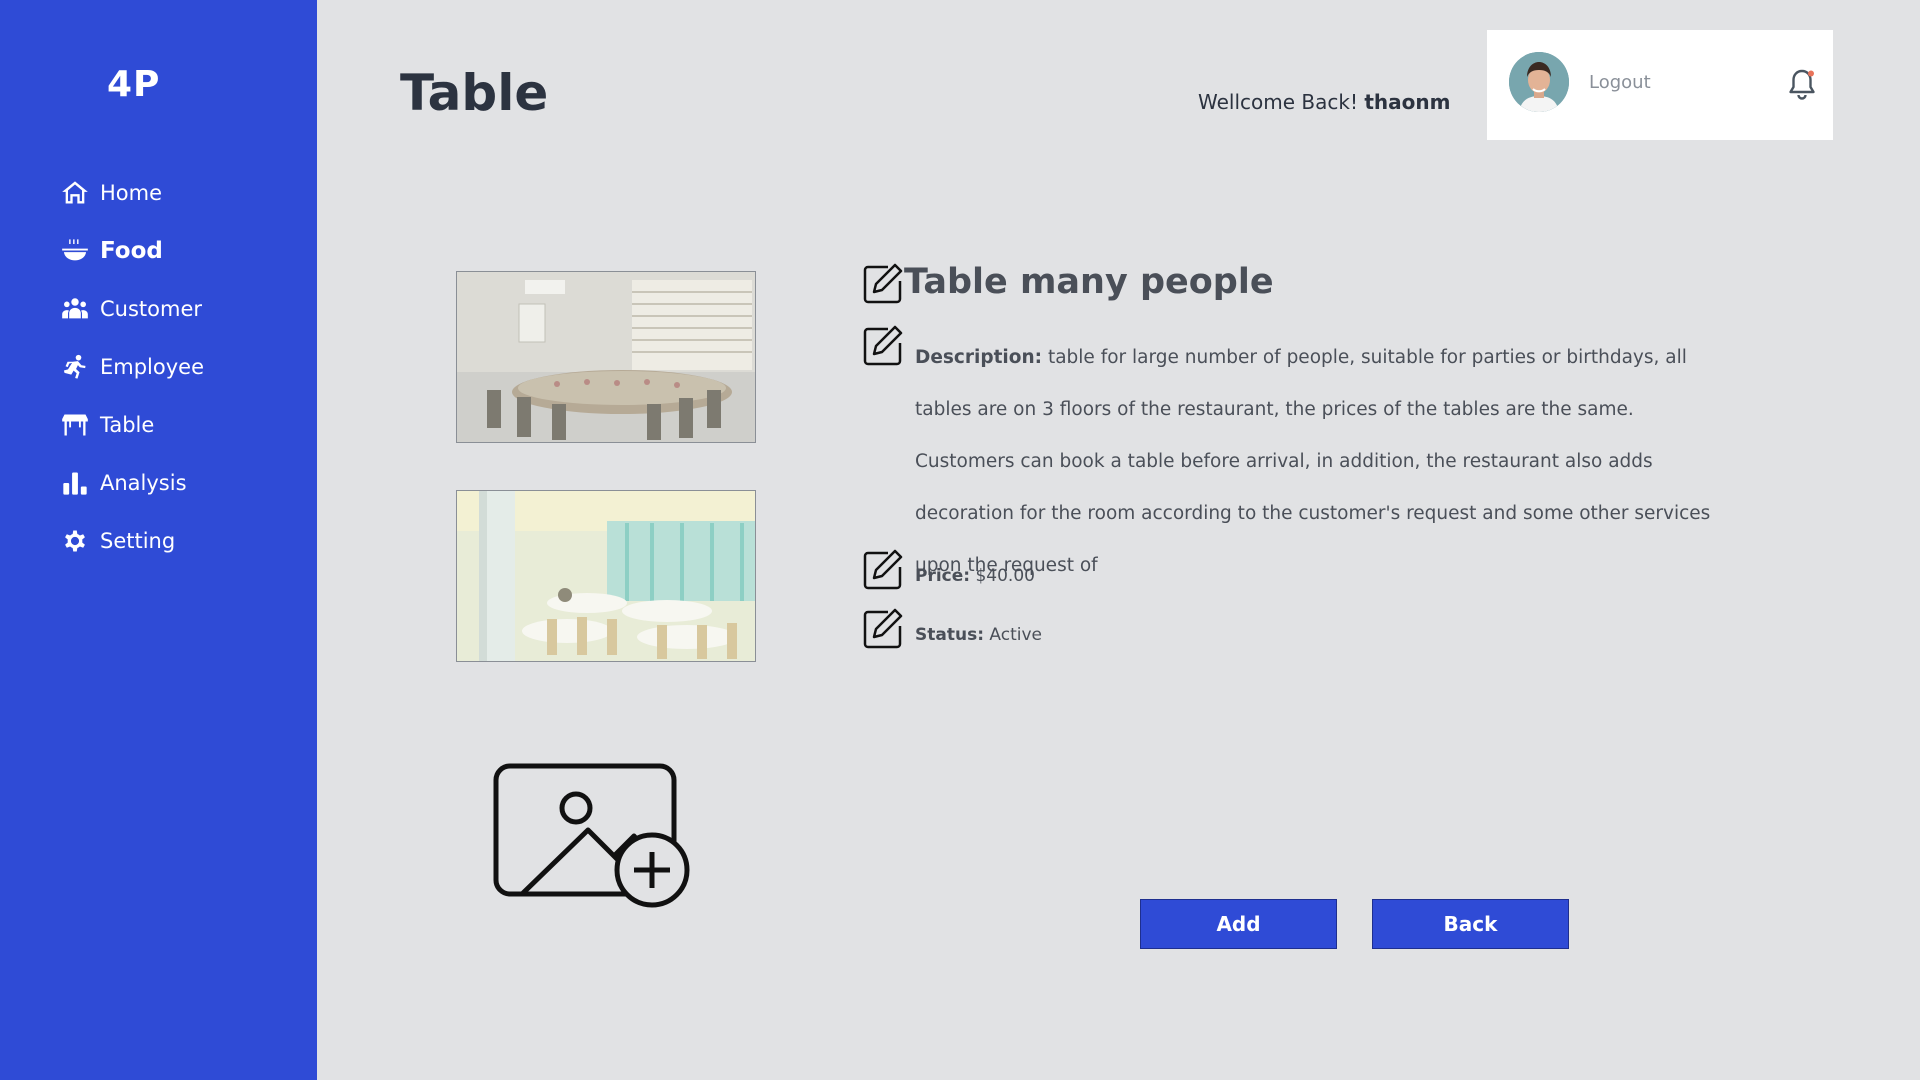  I want to click on item-name: Table many people, so click(1089, 282).